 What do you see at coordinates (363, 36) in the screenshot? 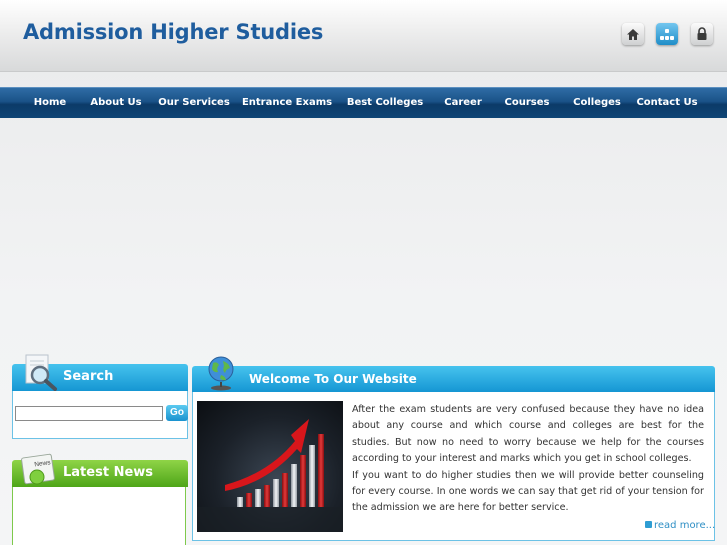
I see `site-header: Admission Higher Studies` at bounding box center [363, 36].